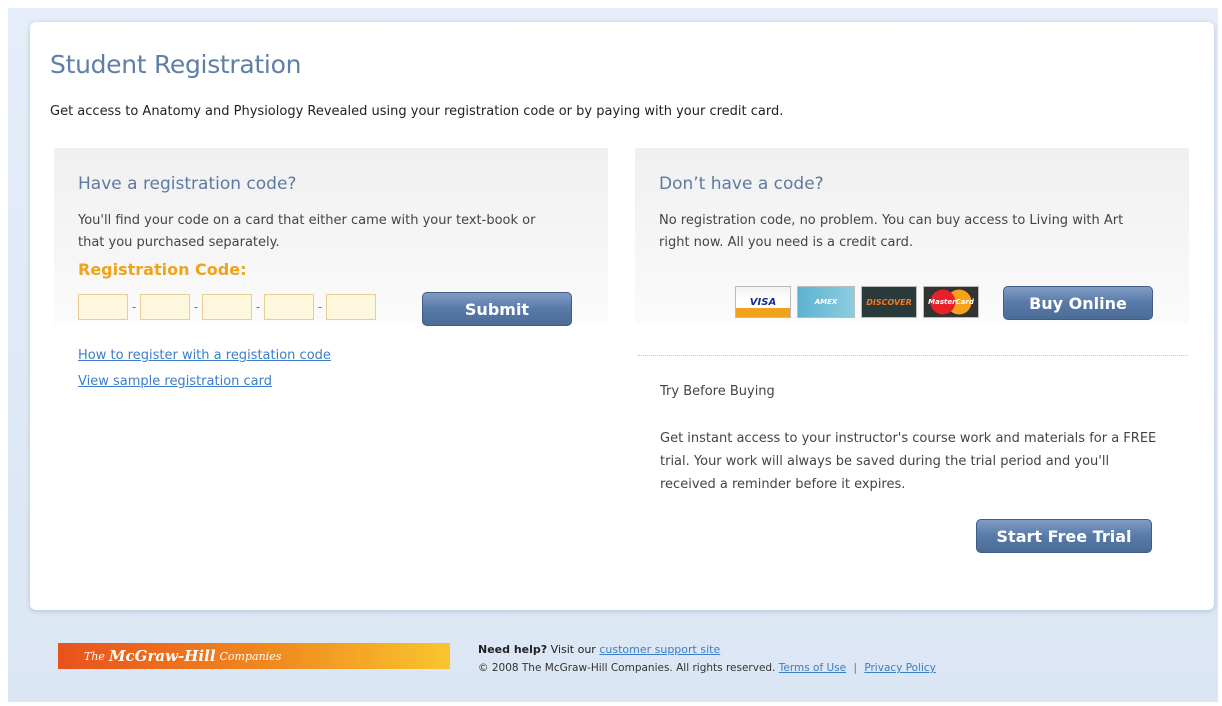  What do you see at coordinates (812, 668) in the screenshot?
I see `terms-of-use-link: Terms of Use` at bounding box center [812, 668].